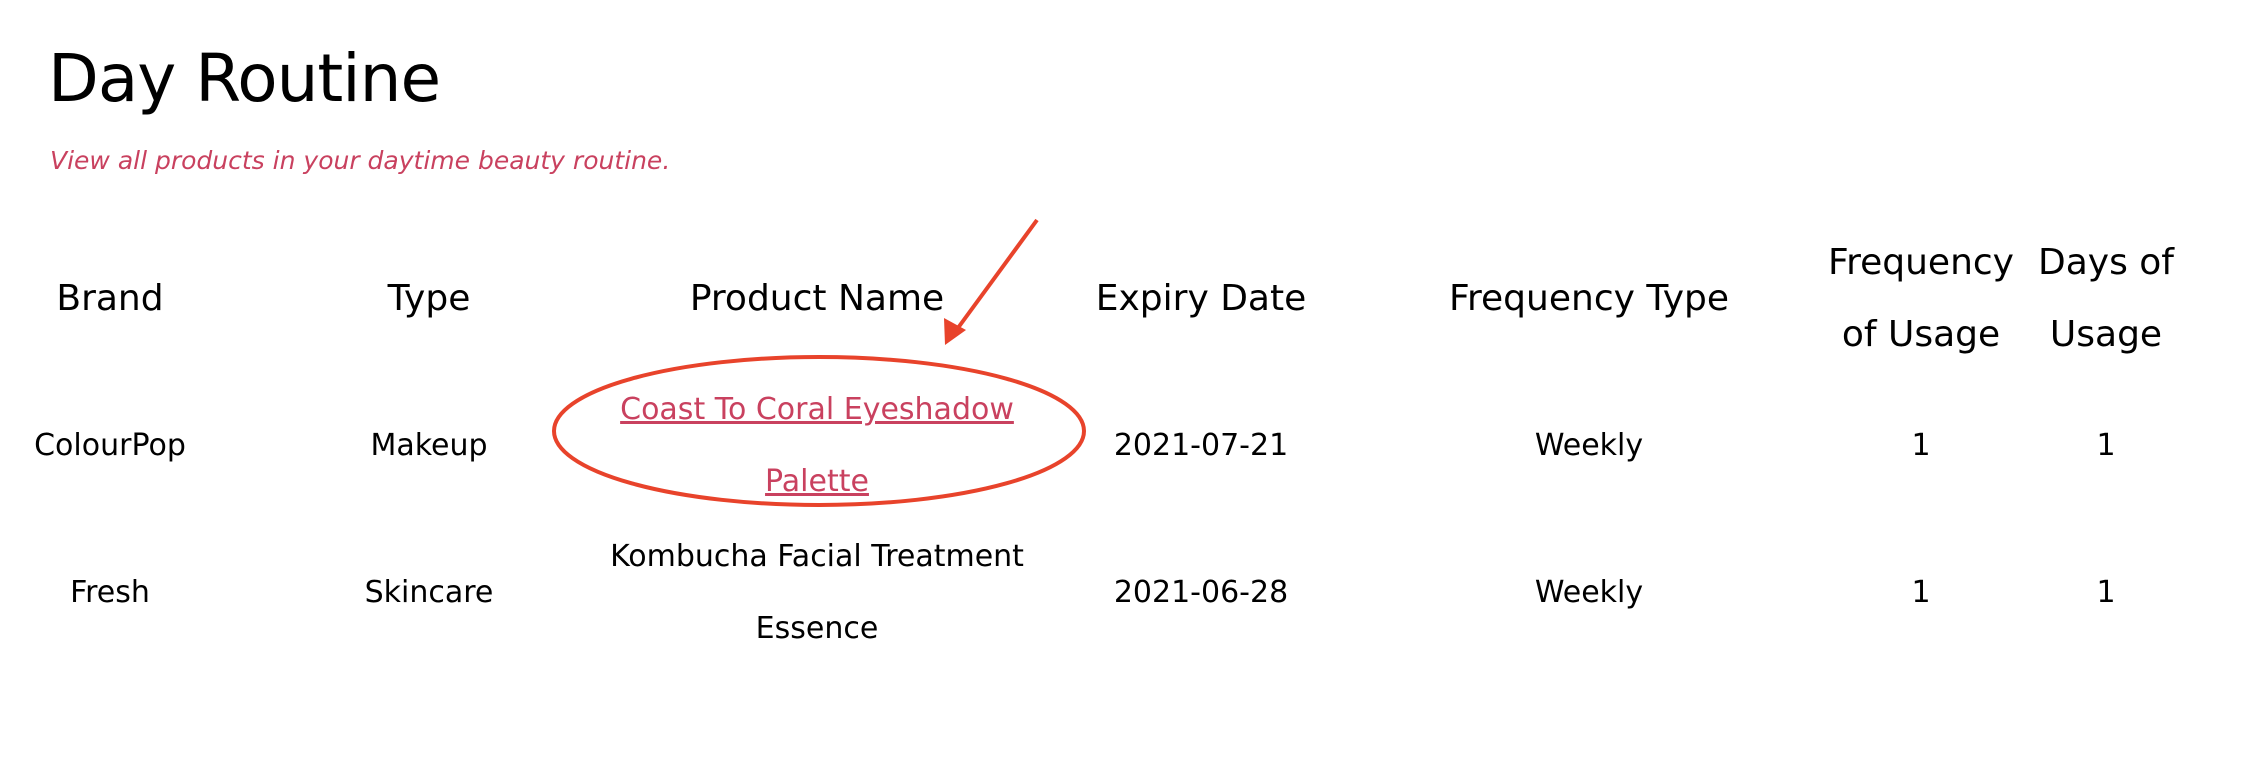  What do you see at coordinates (817, 298) in the screenshot?
I see `header-product-name: Product Name` at bounding box center [817, 298].